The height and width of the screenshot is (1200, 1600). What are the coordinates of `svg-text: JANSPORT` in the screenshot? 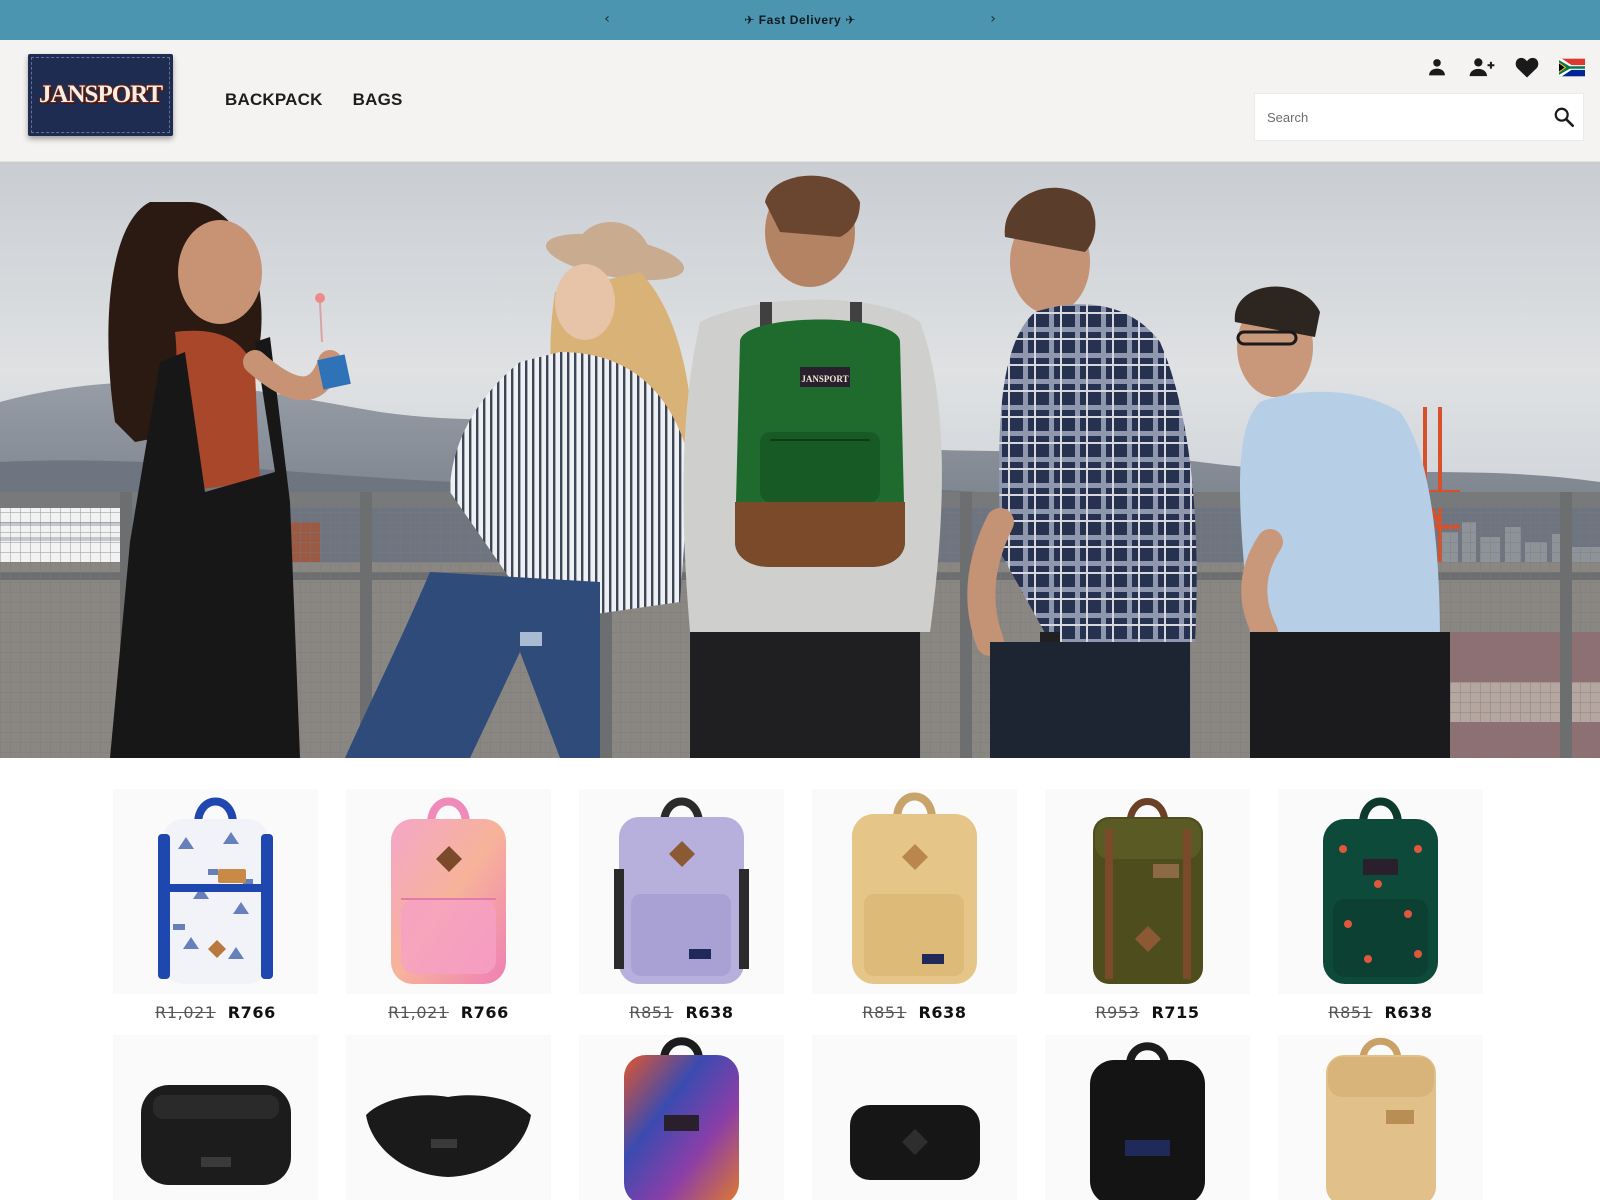 It's located at (824, 379).